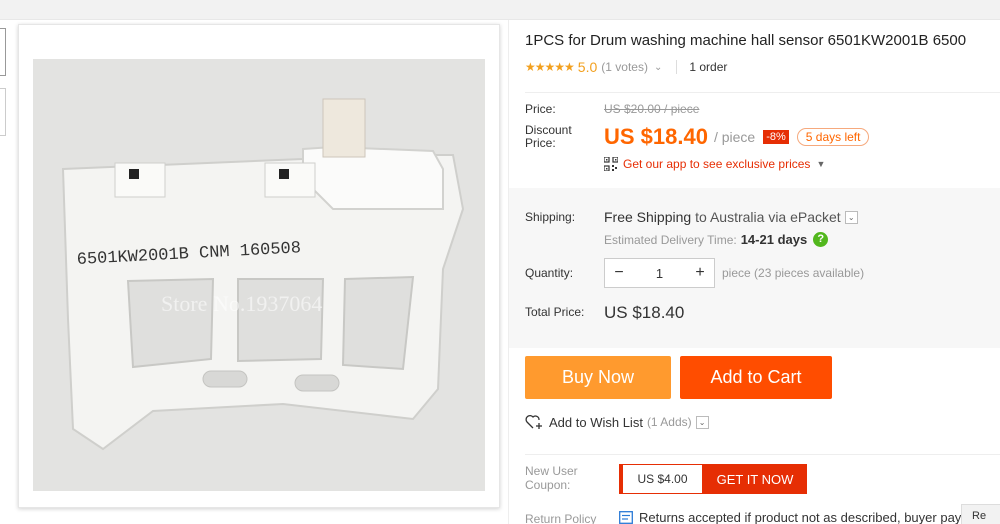 Image resolution: width=1000 pixels, height=524 pixels. Describe the element at coordinates (700, 273) in the screenshot. I see `increase-button: +` at that location.